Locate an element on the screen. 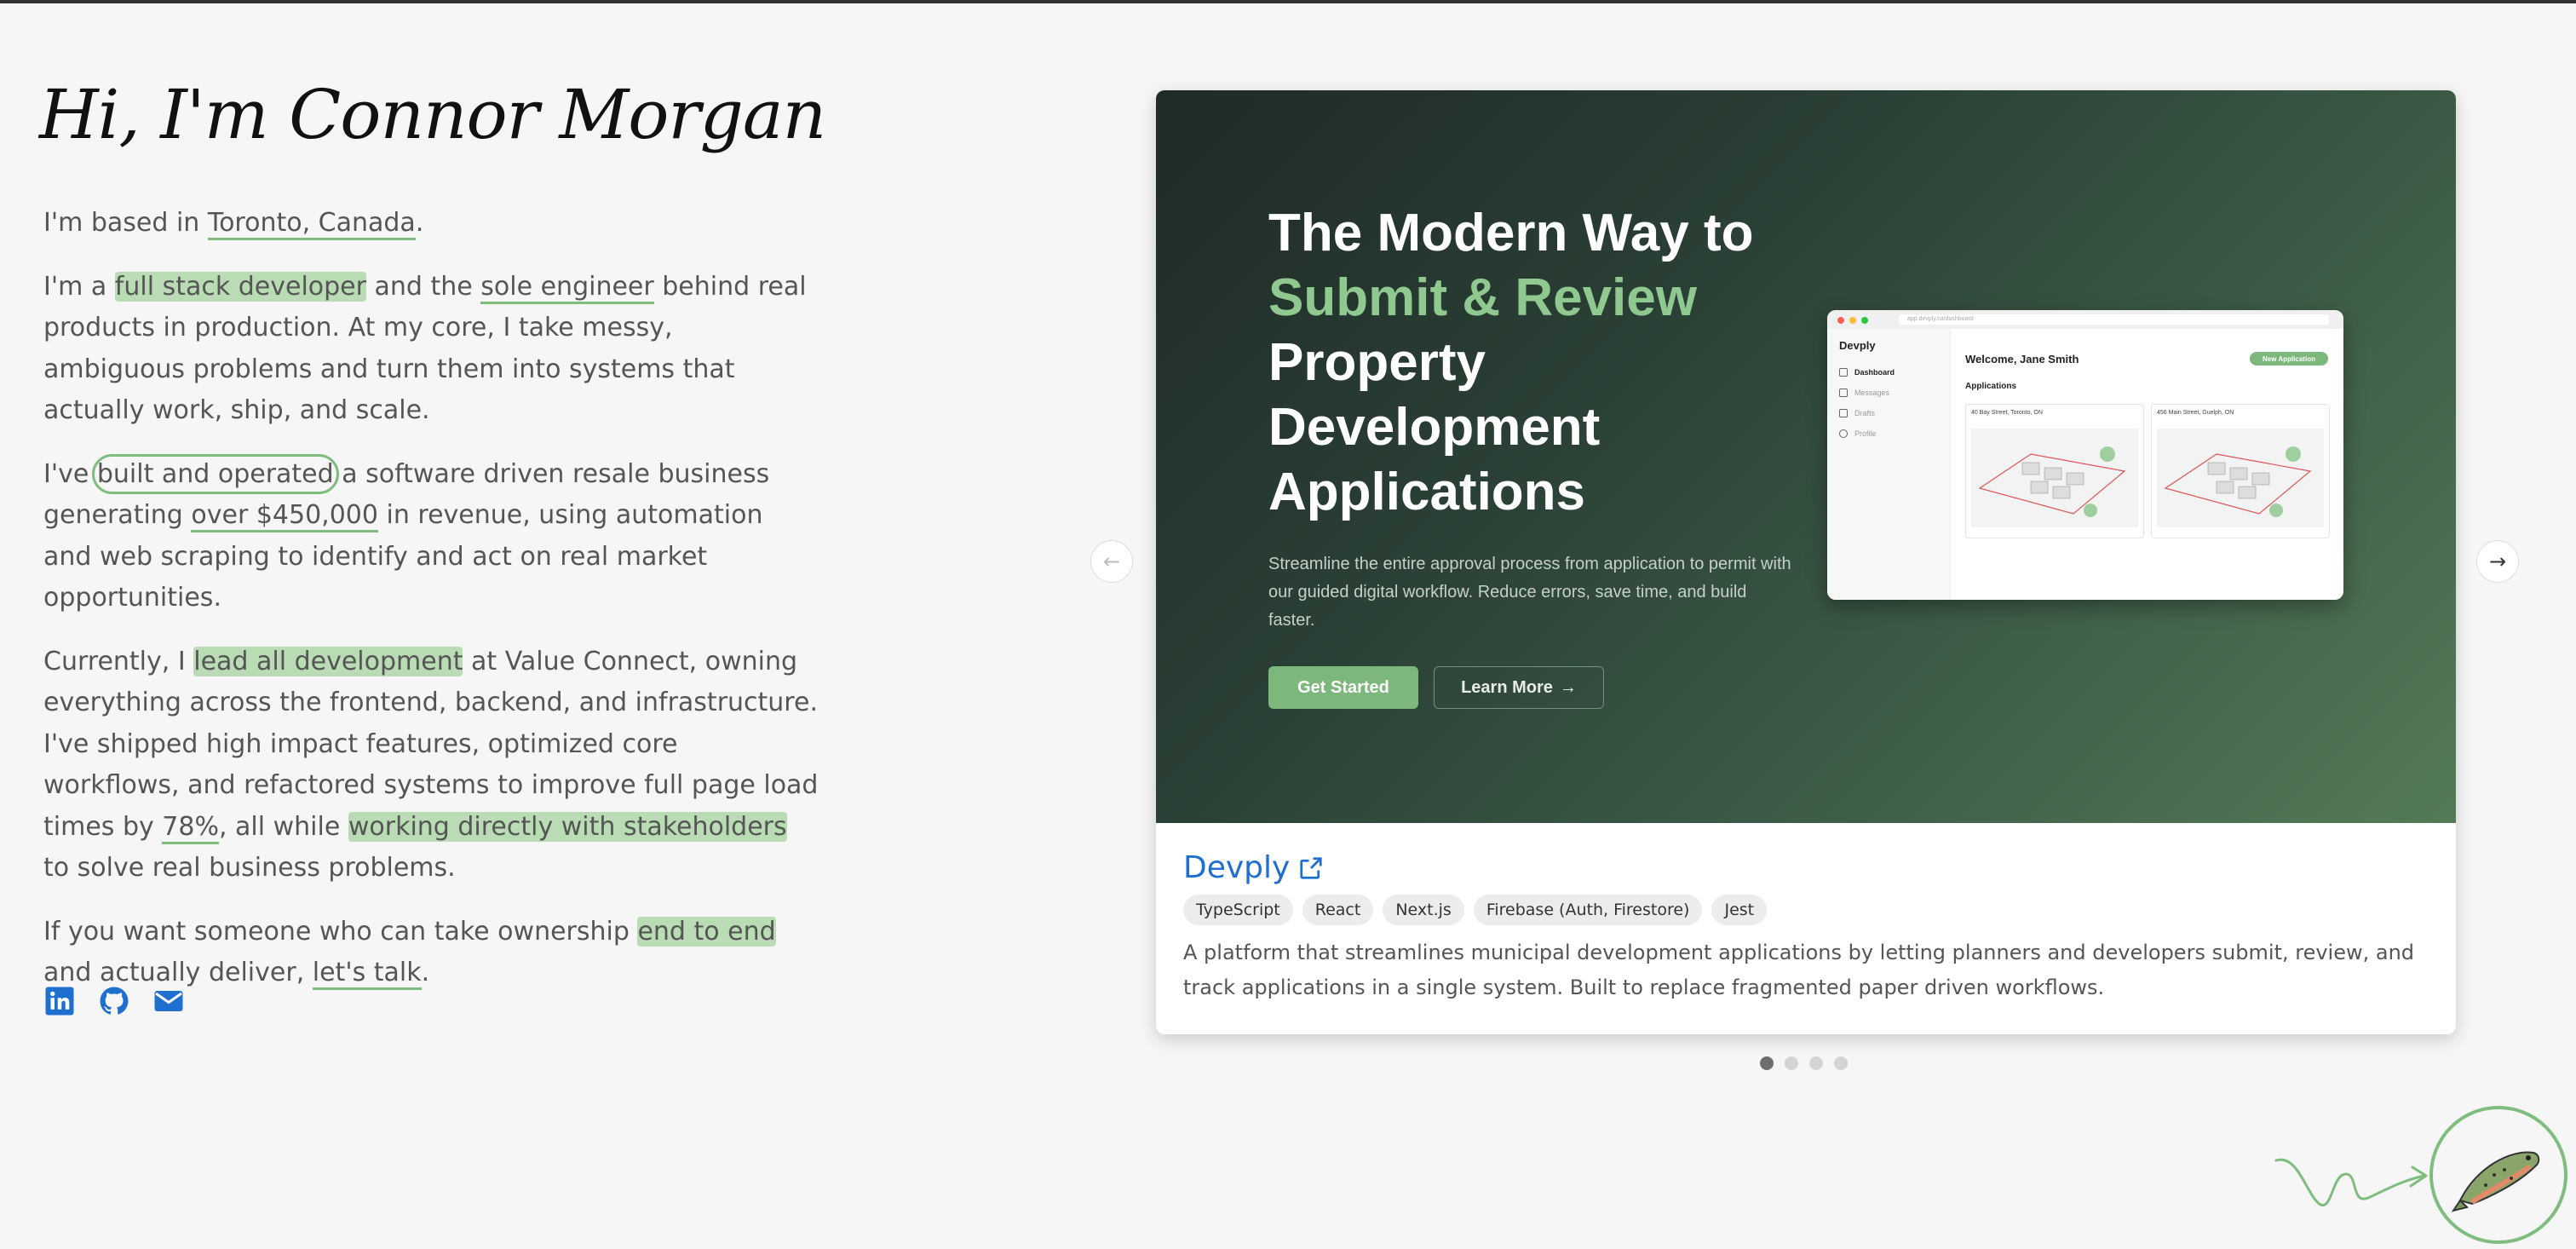 Image resolution: width=2576 pixels, height=1249 pixels. mock-titlebar: app.devply.ca/dashboard is located at coordinates (2085, 319).